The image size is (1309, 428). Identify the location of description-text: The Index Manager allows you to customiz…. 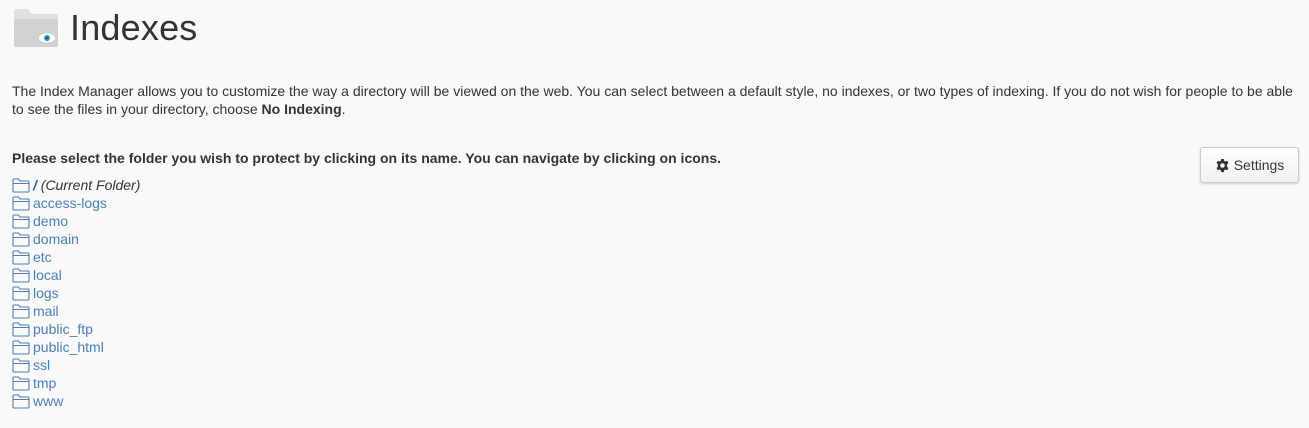
(652, 100).